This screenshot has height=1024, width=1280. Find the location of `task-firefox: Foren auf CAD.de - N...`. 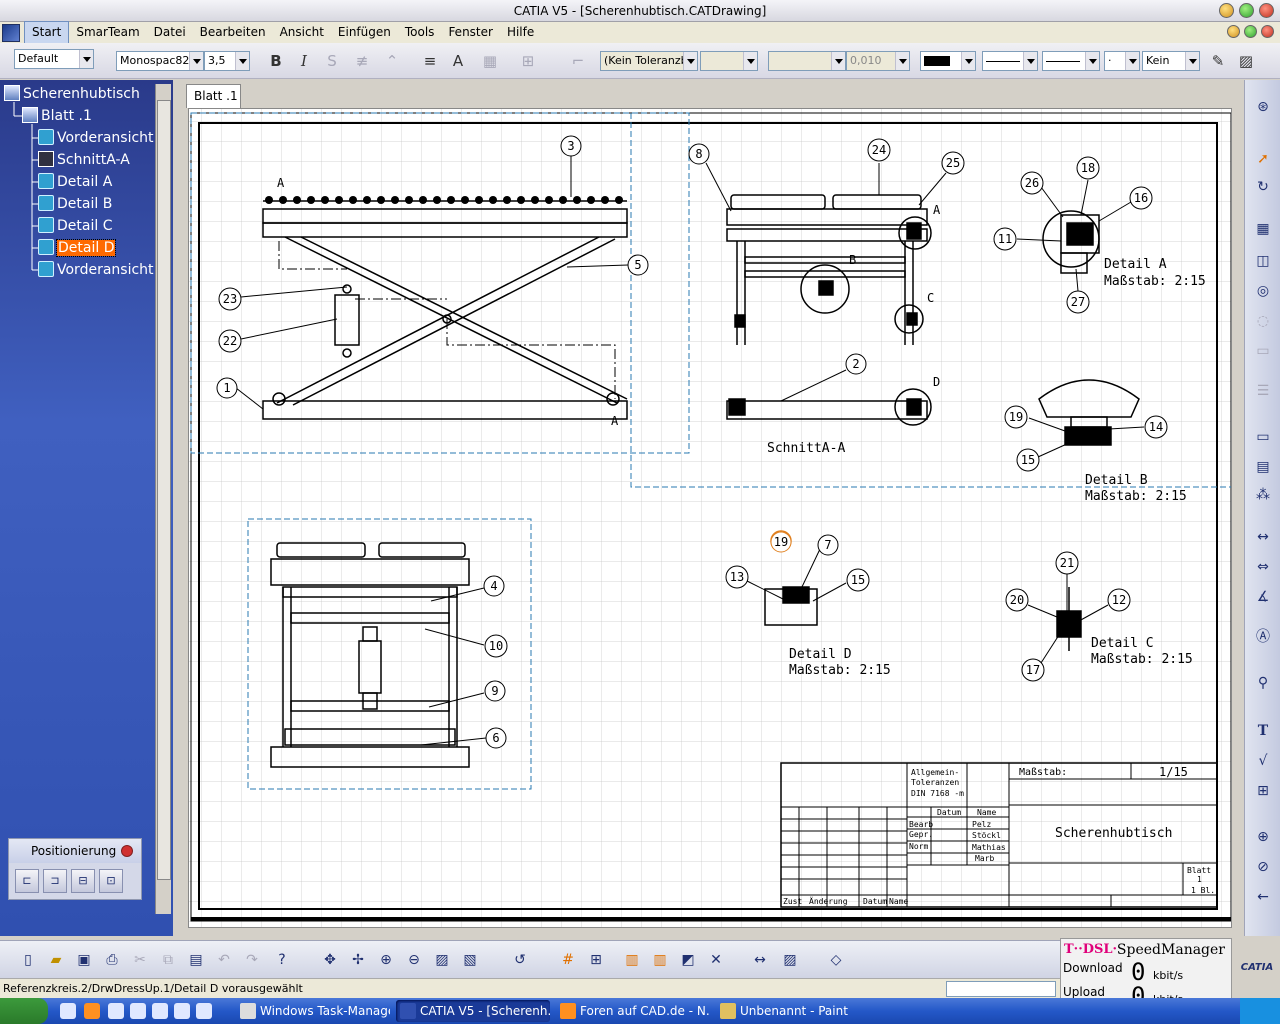

task-firefox: Foren auf CAD.de - N... is located at coordinates (633, 1011).